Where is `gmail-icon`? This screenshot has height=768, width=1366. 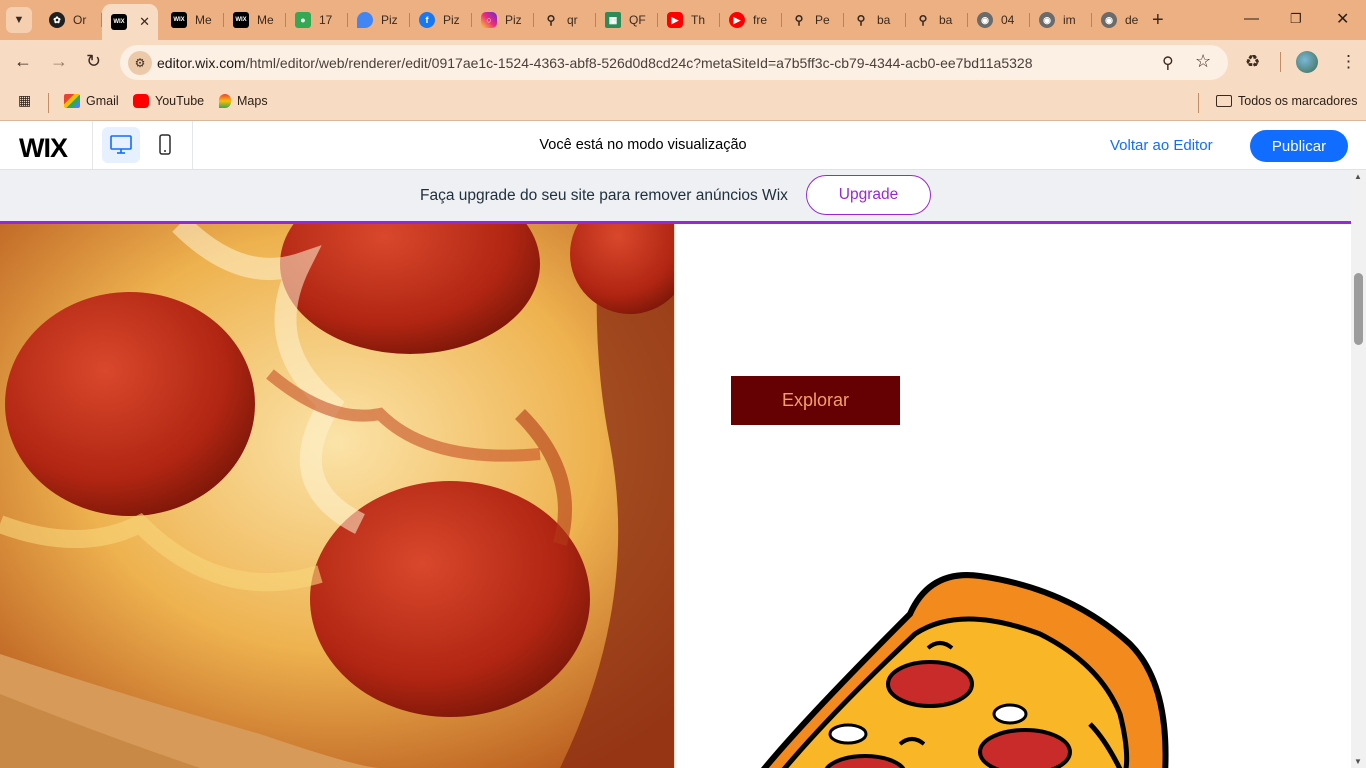 gmail-icon is located at coordinates (72, 101).